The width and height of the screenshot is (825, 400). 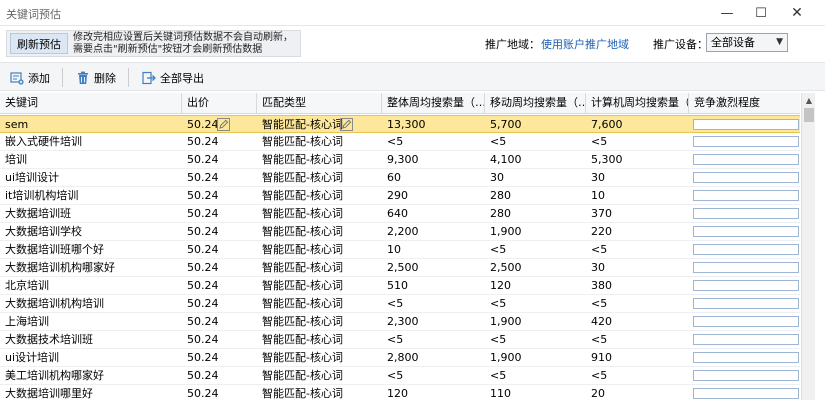 I want to click on mobile-volume-cell: 2,500, so click(x=535, y=267).